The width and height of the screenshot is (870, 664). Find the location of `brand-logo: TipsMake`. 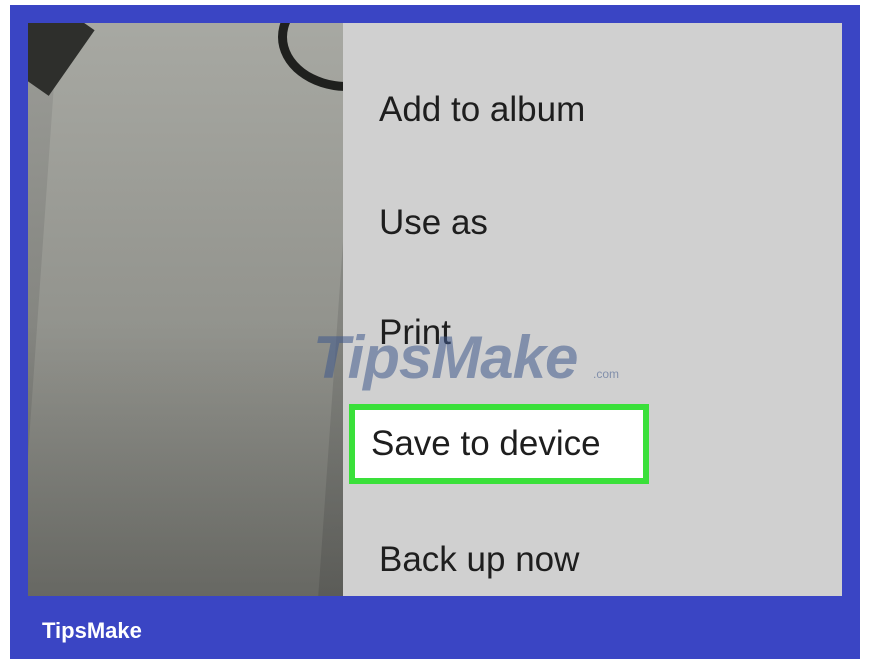

brand-logo: TipsMake is located at coordinates (92, 630).